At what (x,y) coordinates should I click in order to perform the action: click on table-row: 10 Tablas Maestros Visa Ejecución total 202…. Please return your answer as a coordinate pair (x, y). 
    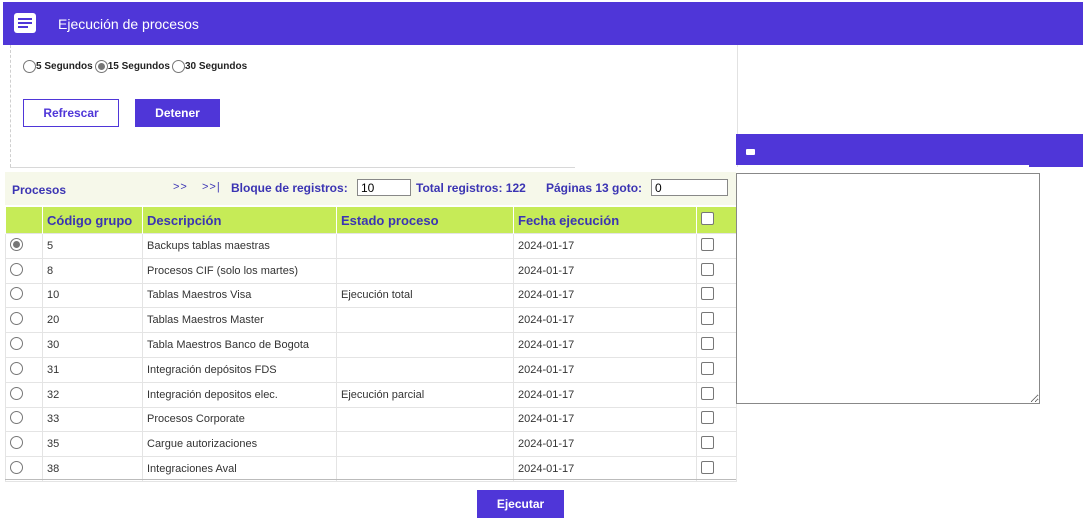
    Looking at the image, I should click on (371, 295).